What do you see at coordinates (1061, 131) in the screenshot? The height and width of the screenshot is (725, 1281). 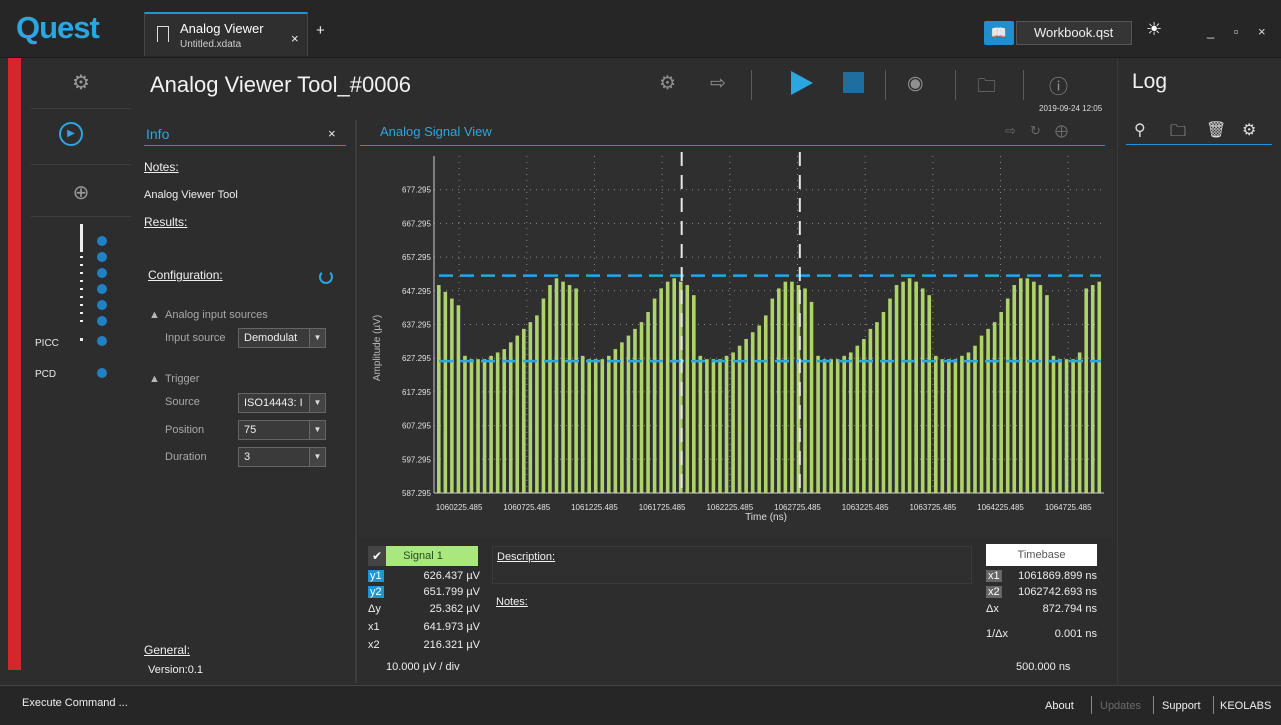 I see `zoom-fit-icon: ⨁` at bounding box center [1061, 131].